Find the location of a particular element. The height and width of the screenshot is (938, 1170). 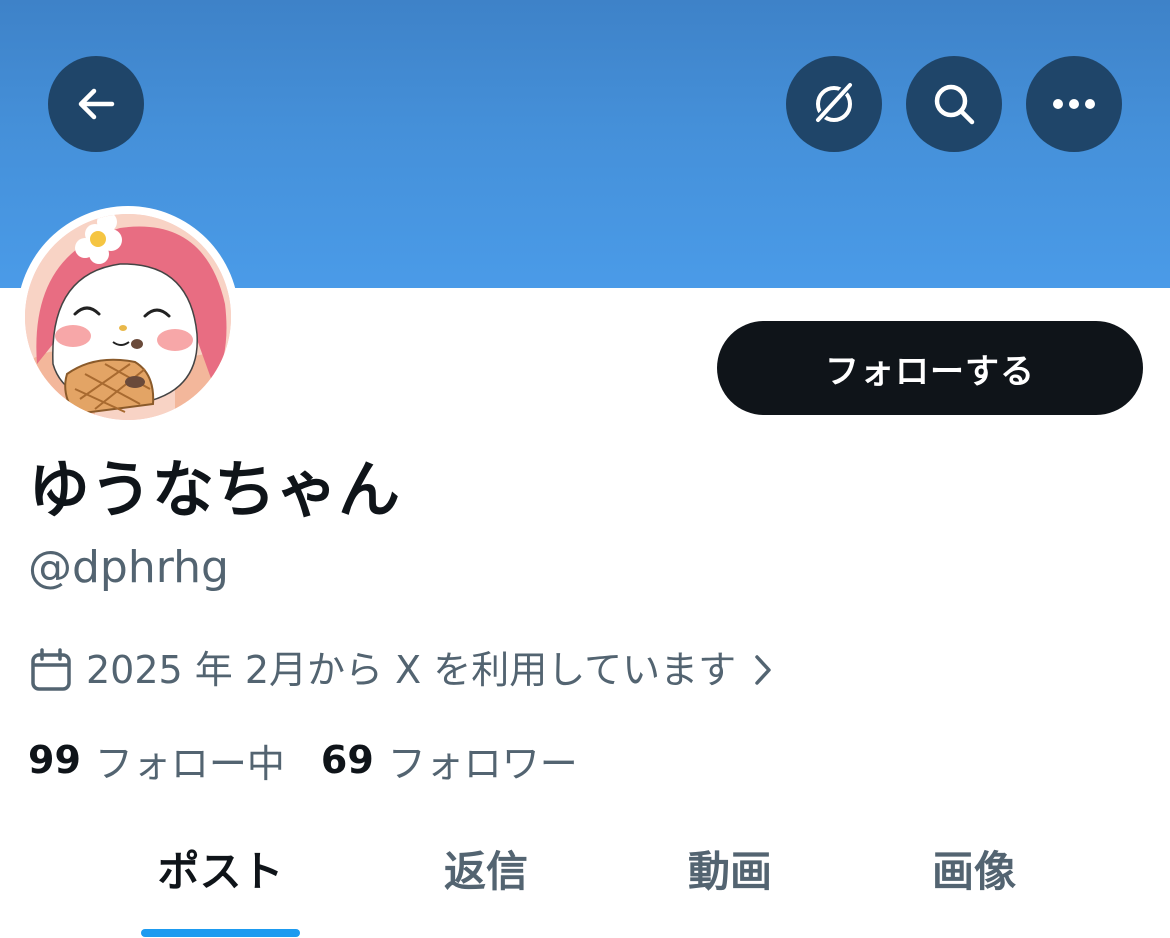

grok-icon is located at coordinates (832, 104).